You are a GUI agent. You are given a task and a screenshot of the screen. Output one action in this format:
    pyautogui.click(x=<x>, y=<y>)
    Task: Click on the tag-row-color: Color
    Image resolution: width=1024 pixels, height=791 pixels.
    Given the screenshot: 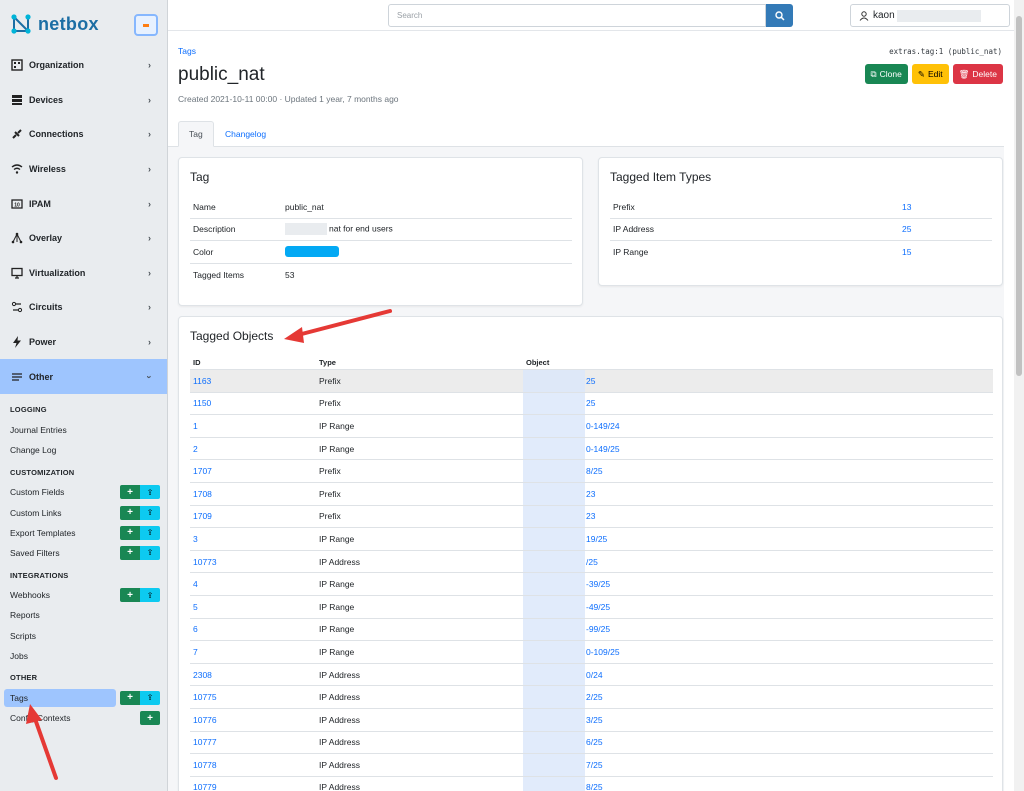 What is the action you would take?
    pyautogui.click(x=381, y=252)
    